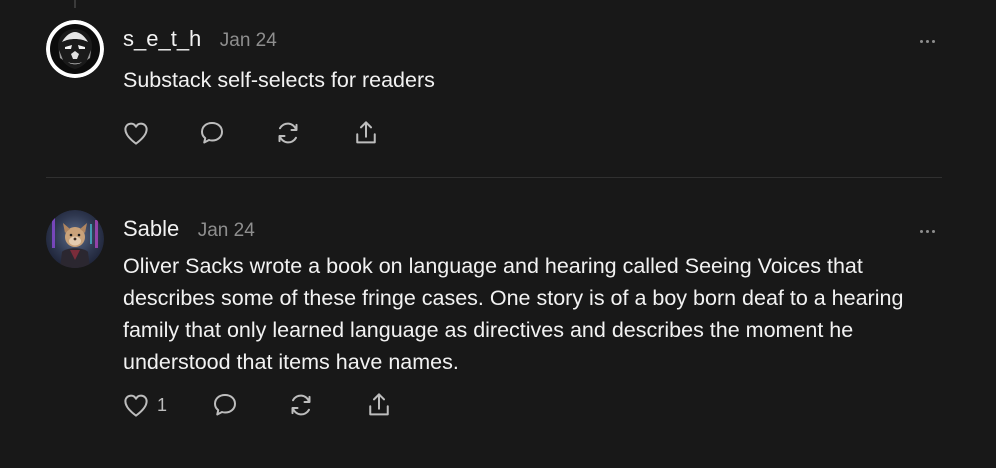 The height and width of the screenshot is (468, 996). I want to click on thread-line, so click(75, 4).